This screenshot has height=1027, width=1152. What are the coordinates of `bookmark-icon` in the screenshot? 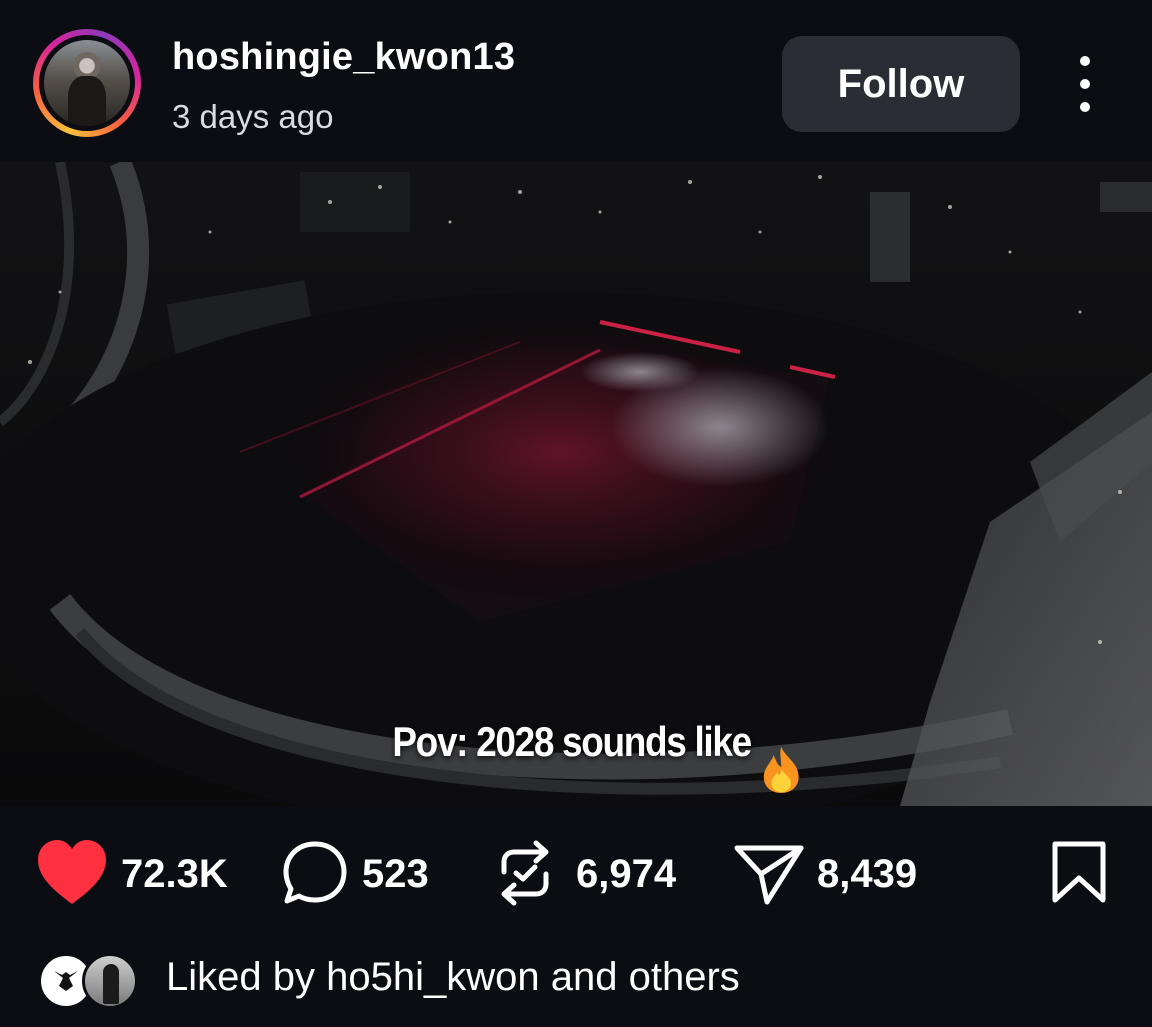 It's located at (1079, 873).